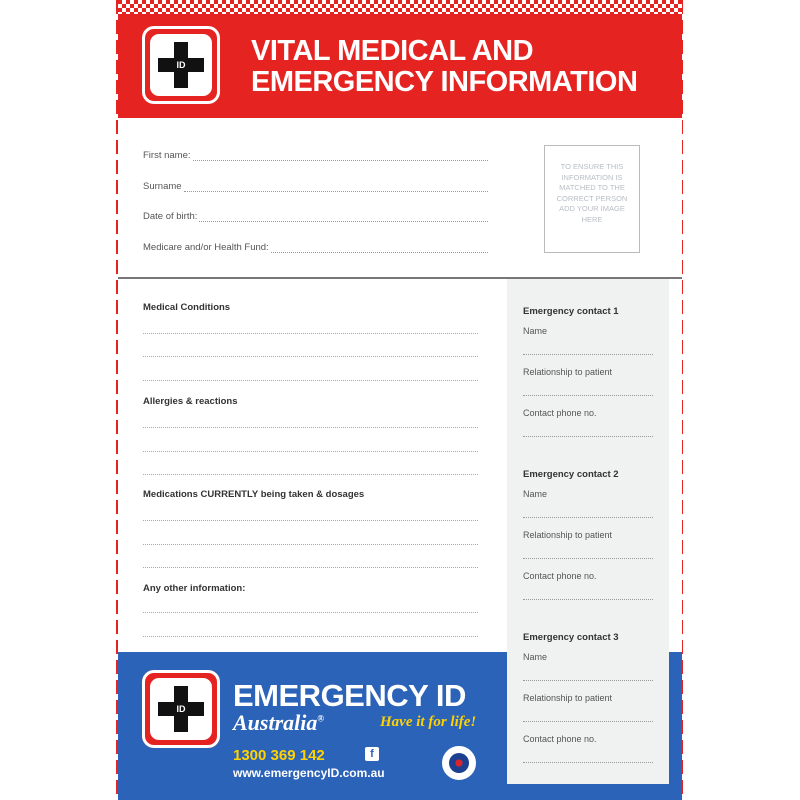 The image size is (800, 800). What do you see at coordinates (588, 599) in the screenshot?
I see `contact-2-phone-line` at bounding box center [588, 599].